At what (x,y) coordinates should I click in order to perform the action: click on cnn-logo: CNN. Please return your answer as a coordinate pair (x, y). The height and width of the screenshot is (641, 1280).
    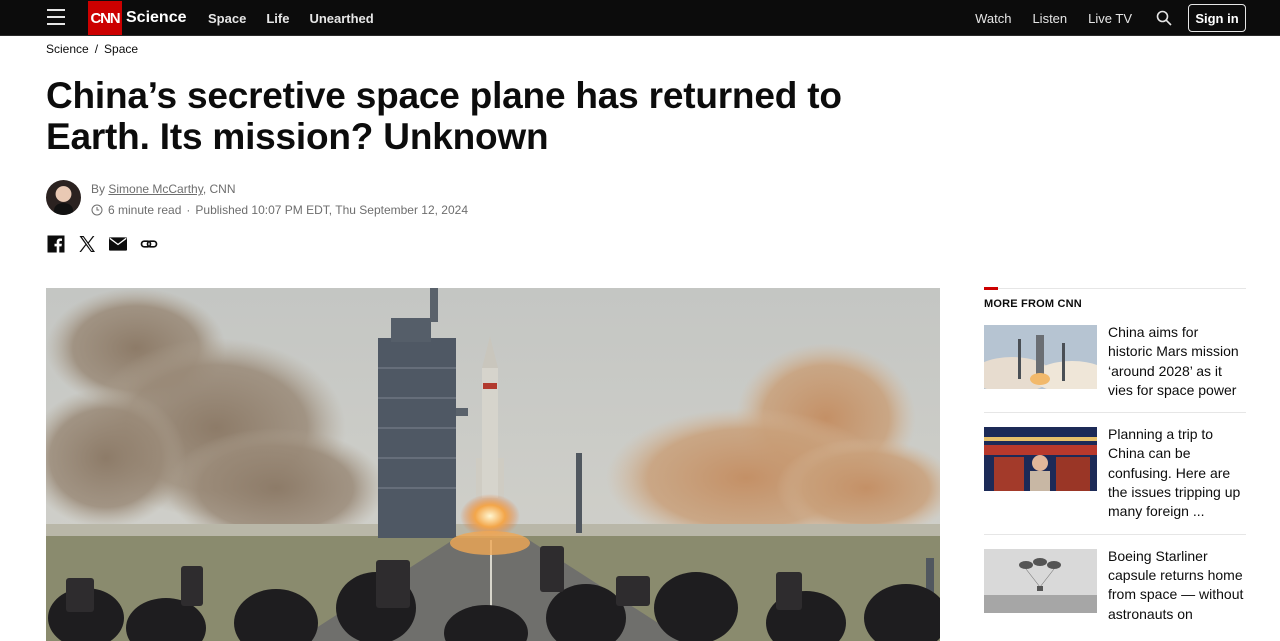
    Looking at the image, I should click on (105, 18).